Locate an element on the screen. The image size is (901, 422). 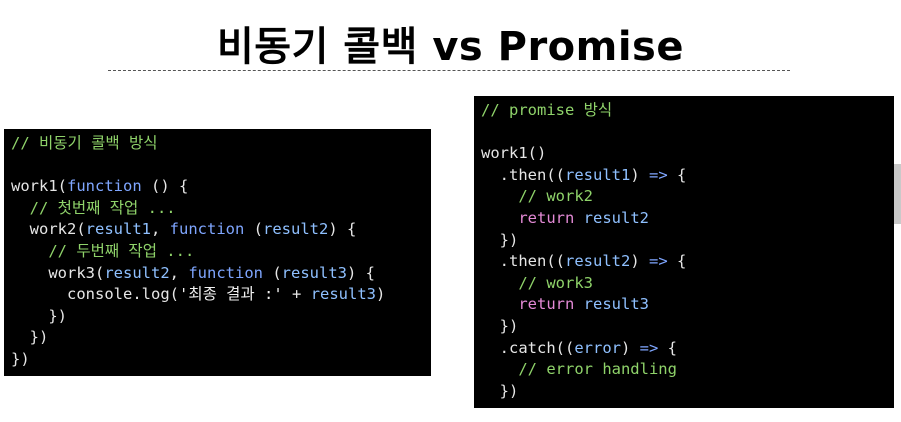
dashed-divider is located at coordinates (449, 70).